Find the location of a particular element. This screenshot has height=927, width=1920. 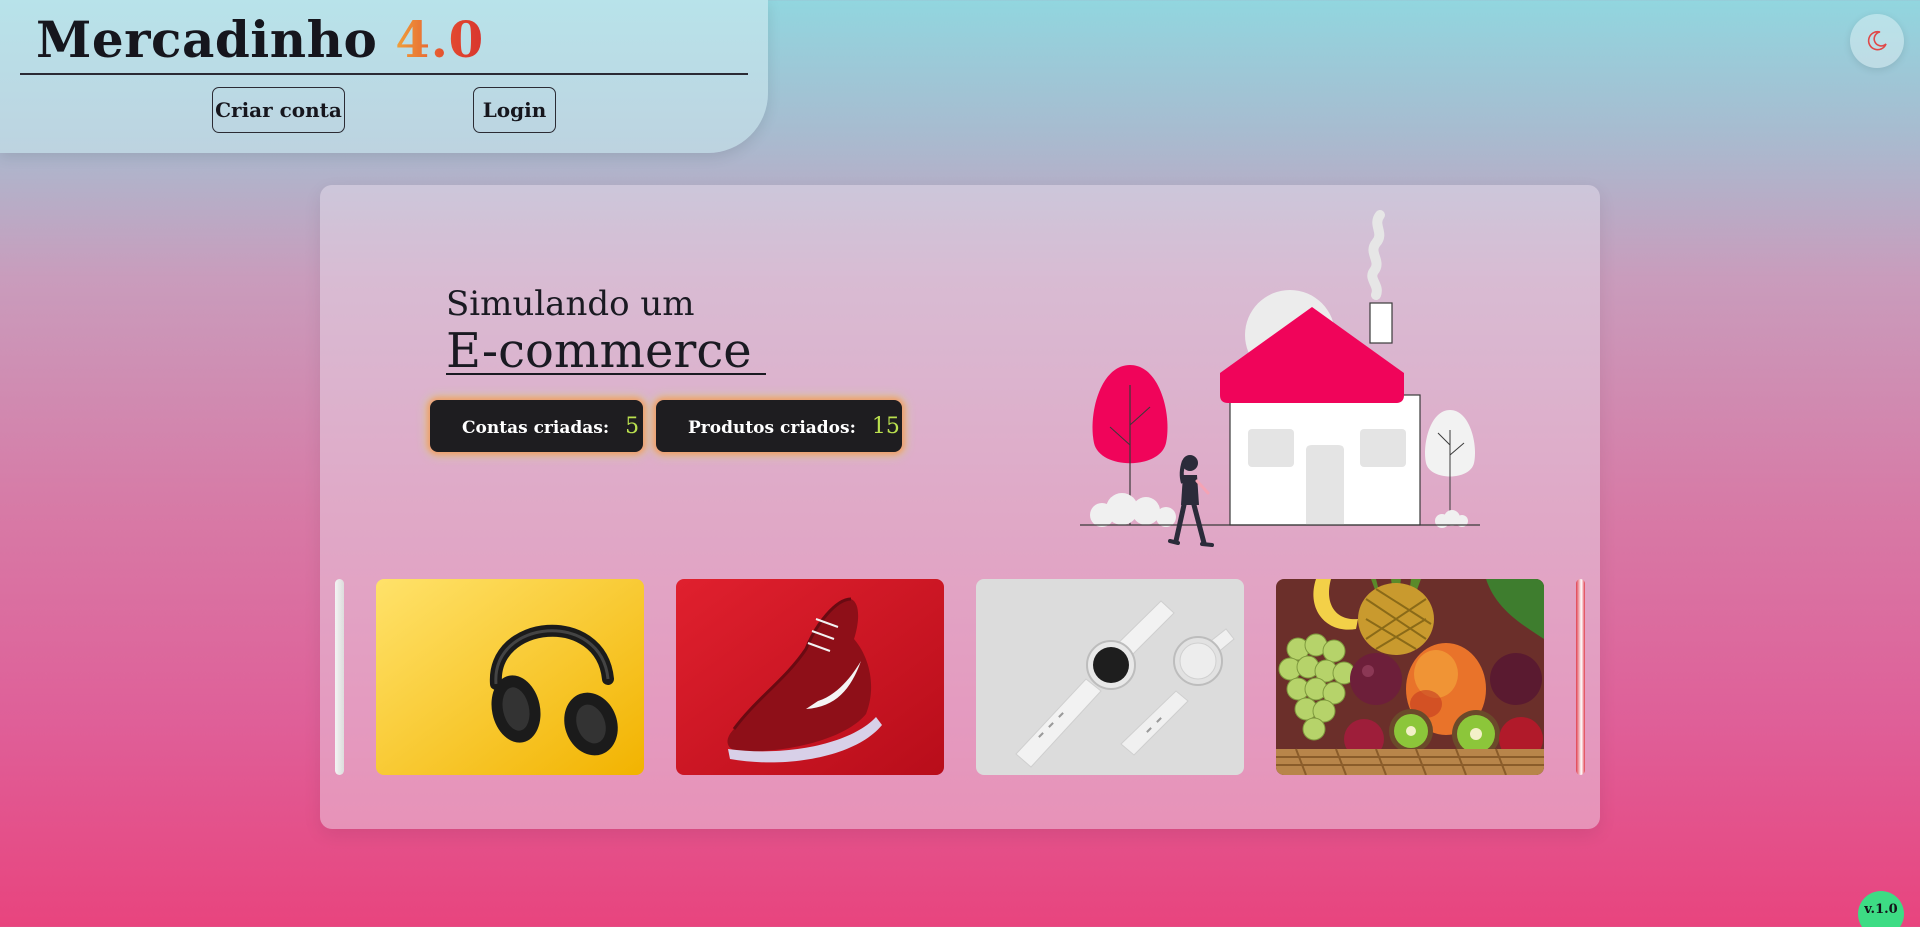

accounts-created-stat: Contas criadas: 5 is located at coordinates (536, 426).